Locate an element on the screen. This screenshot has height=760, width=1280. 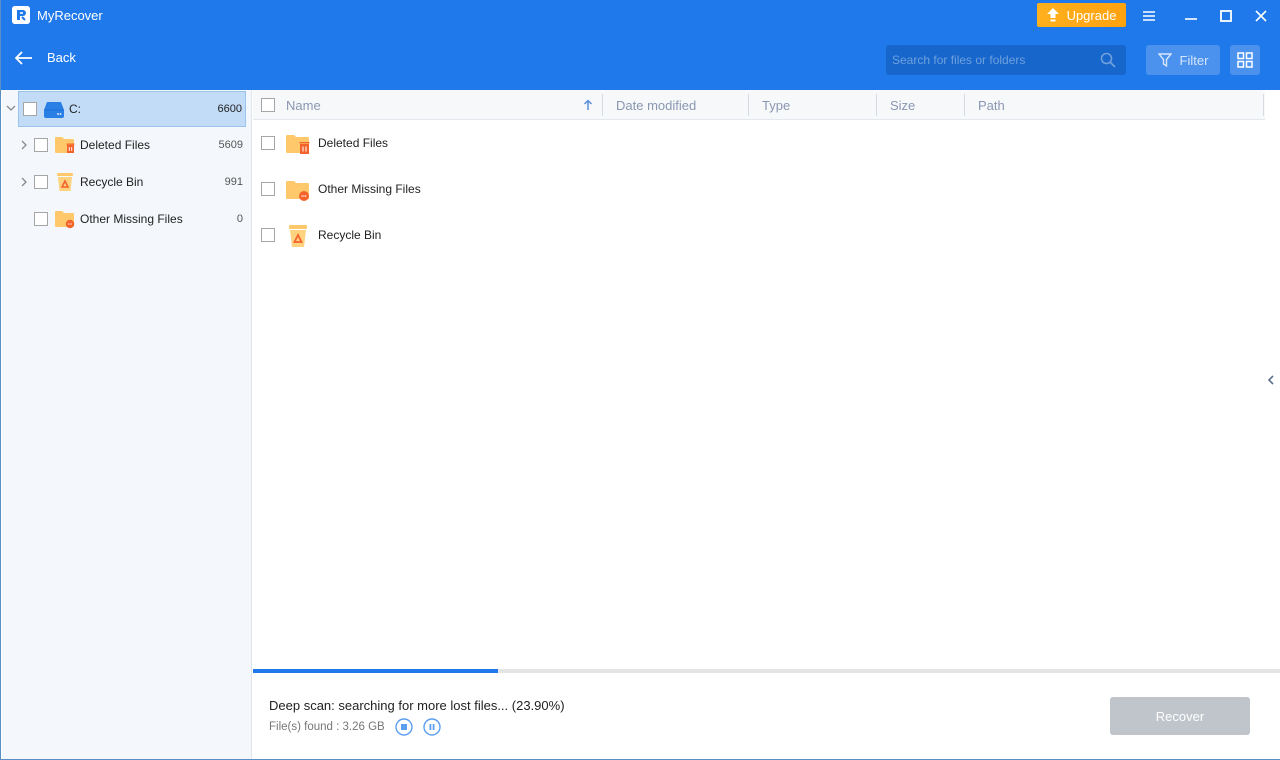
app-title: MyRecover is located at coordinates (70, 15).